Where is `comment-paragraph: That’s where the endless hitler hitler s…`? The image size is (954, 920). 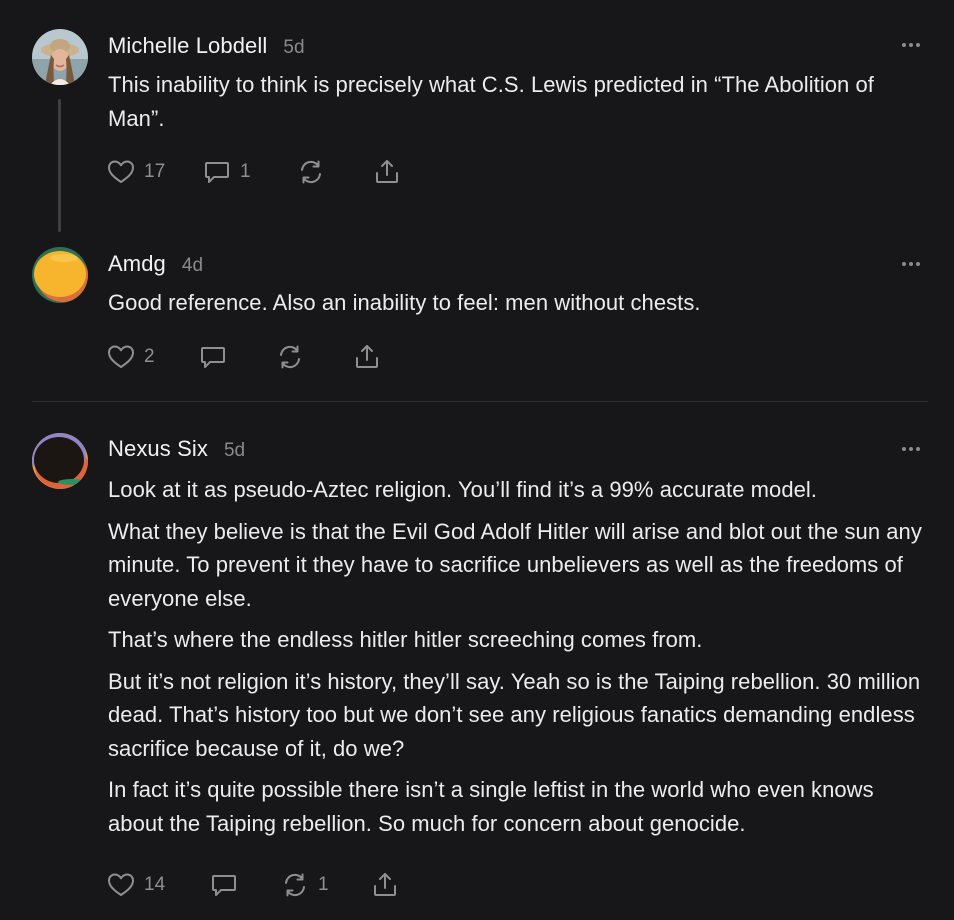 comment-paragraph: That’s where the endless hitler hitler s… is located at coordinates (405, 639).